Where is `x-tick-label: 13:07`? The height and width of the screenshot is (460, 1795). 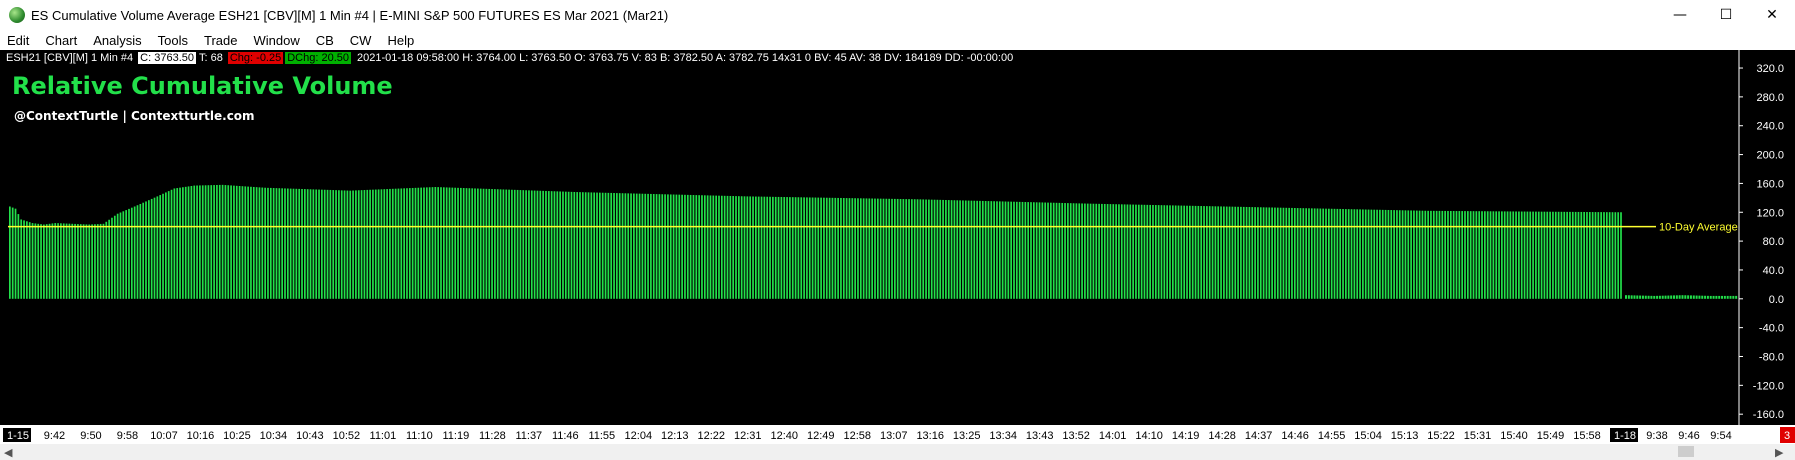 x-tick-label: 13:07 is located at coordinates (894, 436).